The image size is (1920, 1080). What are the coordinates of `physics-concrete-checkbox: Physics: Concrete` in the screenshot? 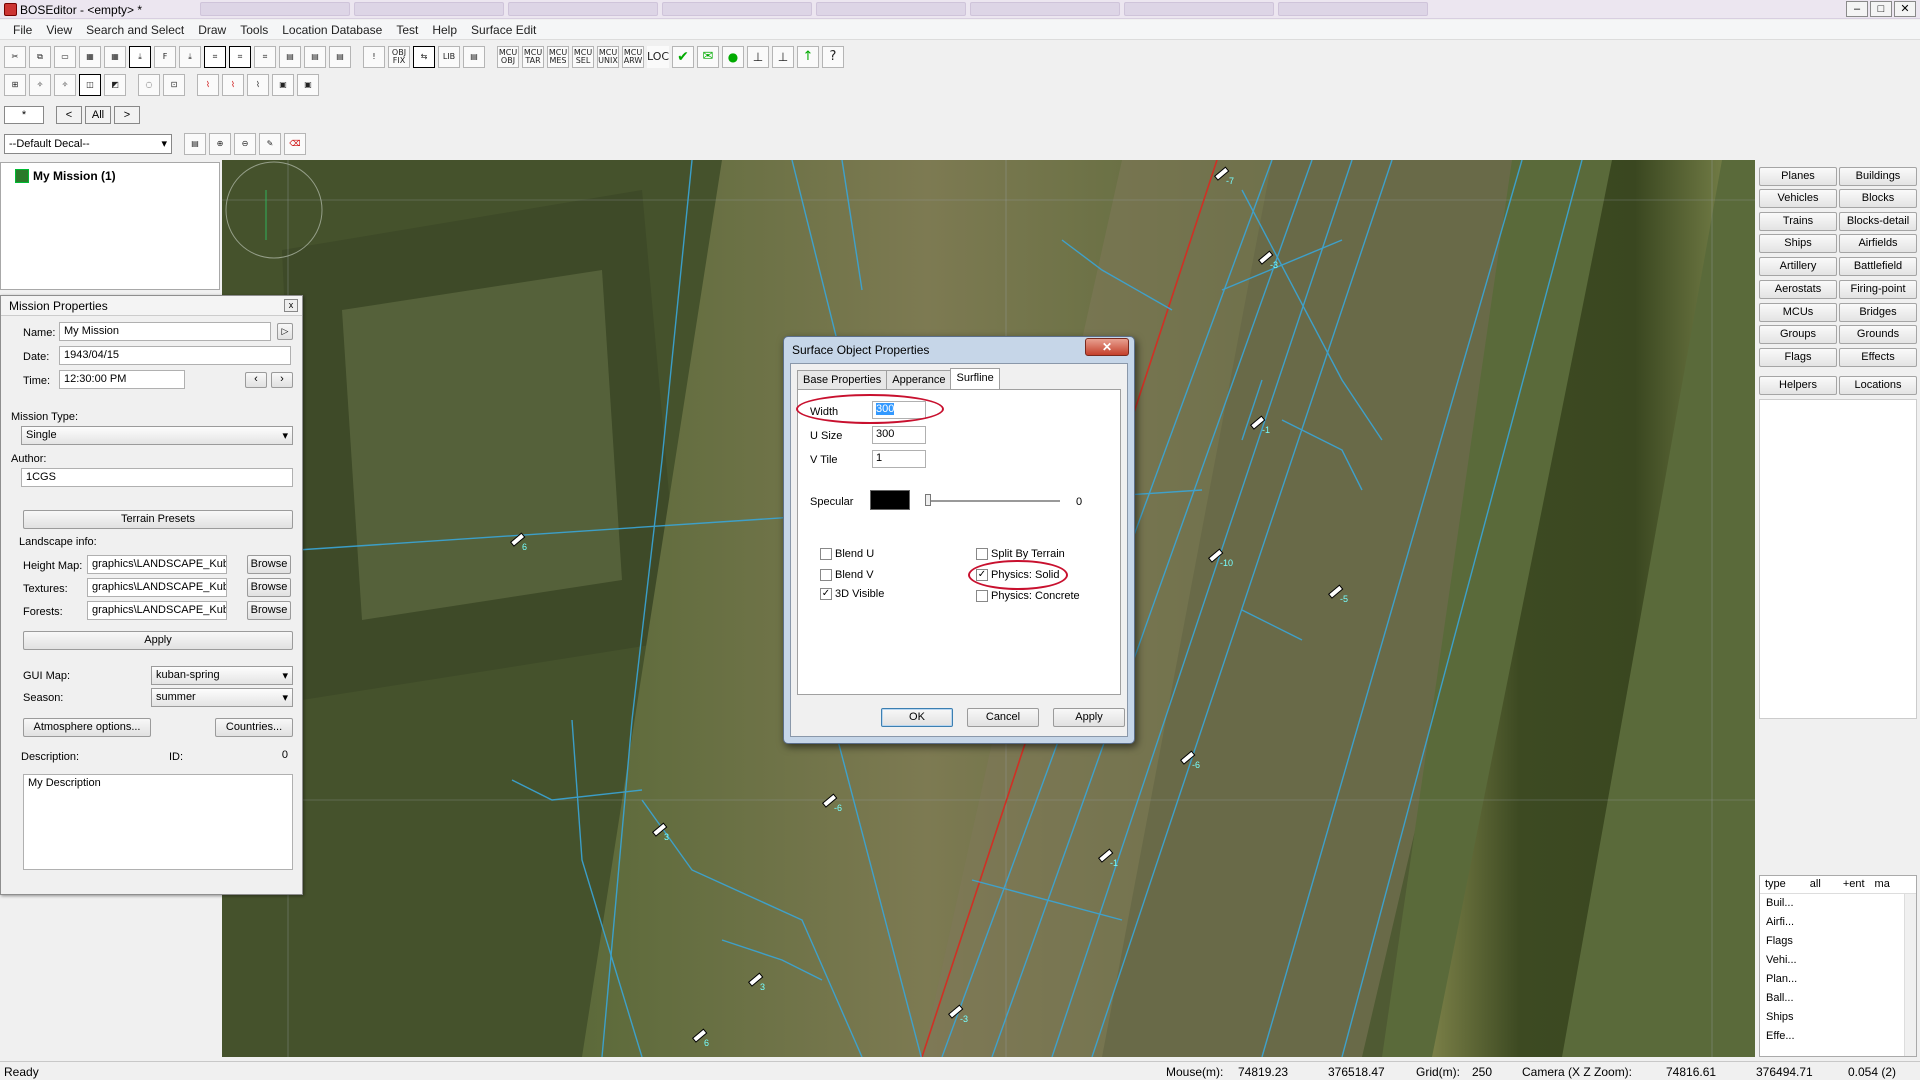 It's located at (1028, 596).